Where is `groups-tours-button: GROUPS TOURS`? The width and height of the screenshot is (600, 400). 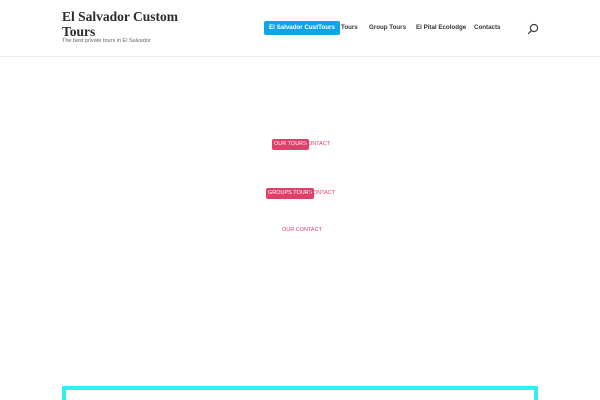 groups-tours-button: GROUPS TOURS is located at coordinates (290, 193).